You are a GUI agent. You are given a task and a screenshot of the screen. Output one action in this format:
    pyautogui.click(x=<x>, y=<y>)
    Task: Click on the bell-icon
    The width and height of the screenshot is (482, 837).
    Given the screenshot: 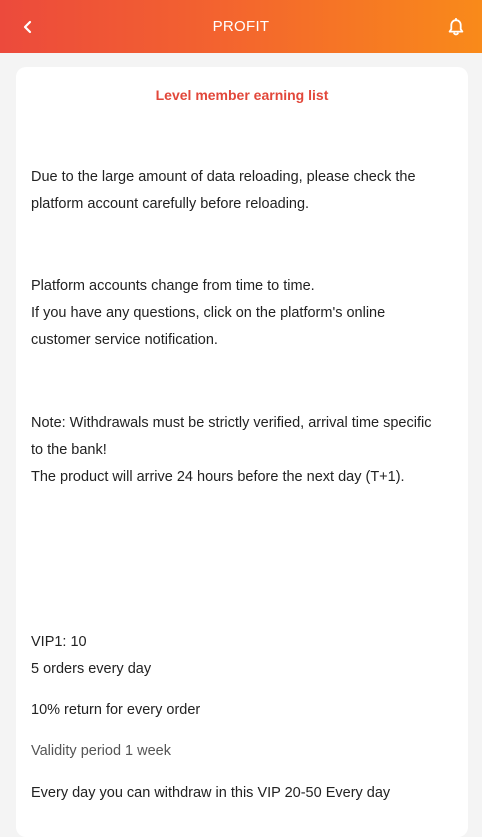 What is the action you would take?
    pyautogui.click(x=456, y=26)
    